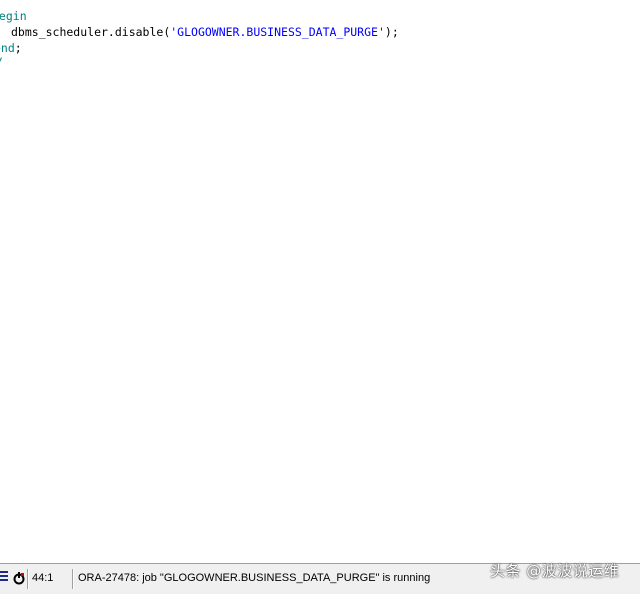  Describe the element at coordinates (19, 578) in the screenshot. I see `power-icon` at that location.